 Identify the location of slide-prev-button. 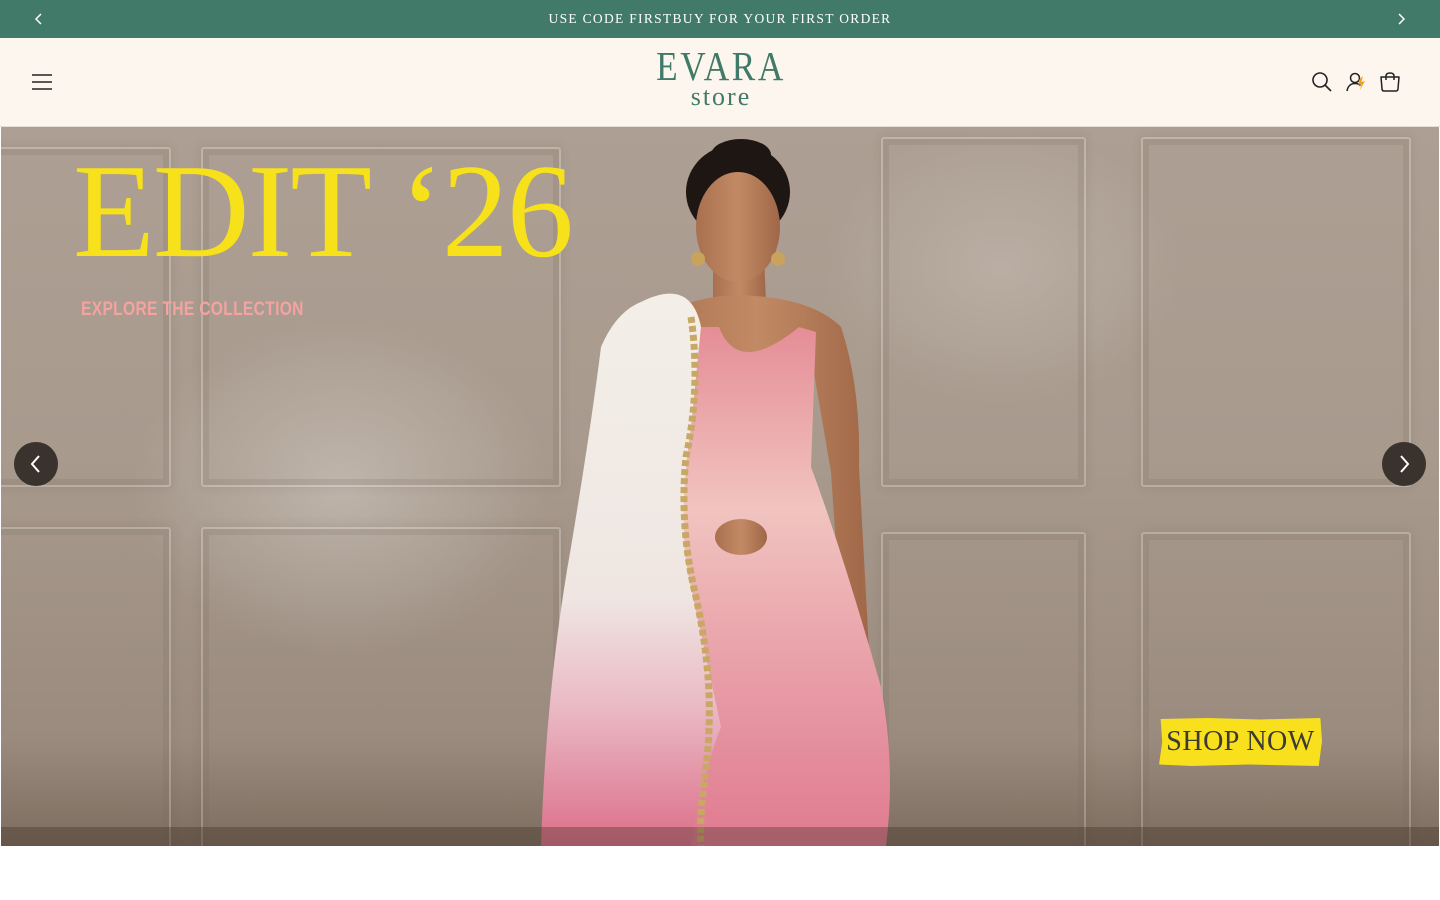
(36, 464).